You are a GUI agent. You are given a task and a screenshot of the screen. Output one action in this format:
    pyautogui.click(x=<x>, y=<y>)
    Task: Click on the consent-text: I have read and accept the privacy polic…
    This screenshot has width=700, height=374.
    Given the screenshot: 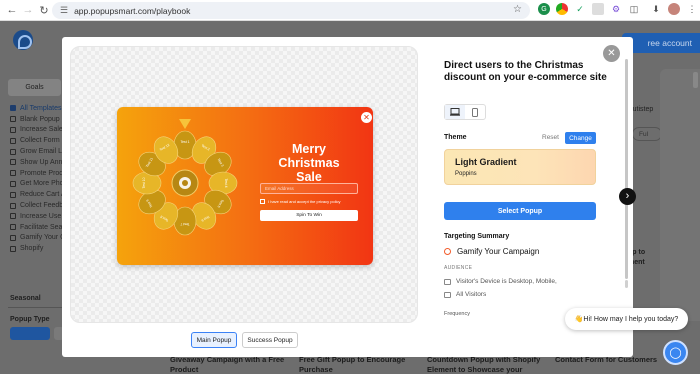 What is the action you would take?
    pyautogui.click(x=304, y=201)
    